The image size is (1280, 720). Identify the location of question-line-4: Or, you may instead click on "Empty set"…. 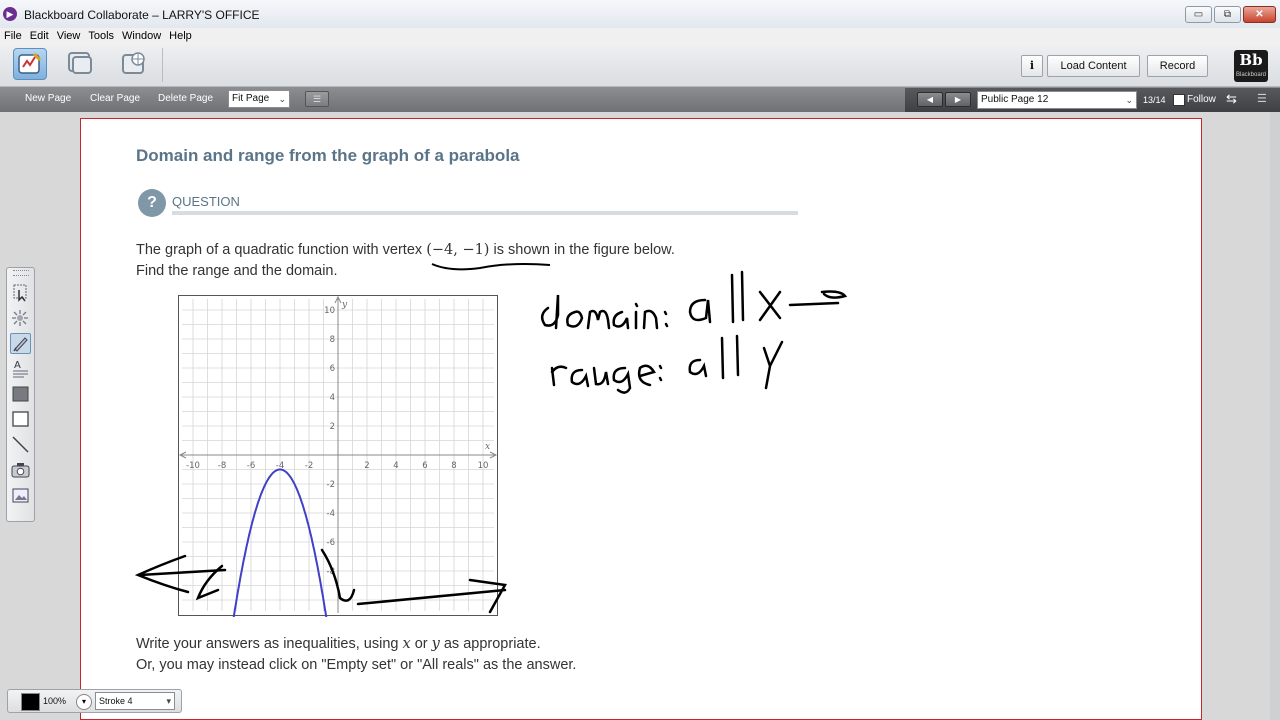
(356, 665).